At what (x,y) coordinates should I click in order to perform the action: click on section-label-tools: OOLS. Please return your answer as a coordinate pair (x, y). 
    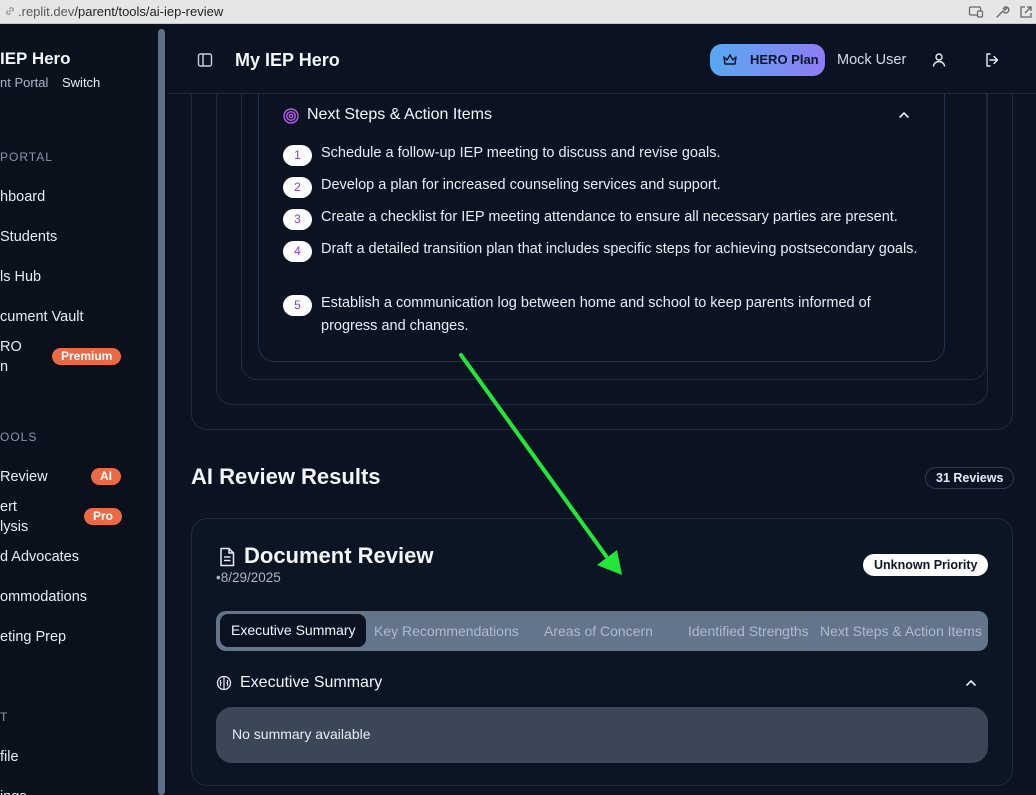
    Looking at the image, I should click on (19, 437).